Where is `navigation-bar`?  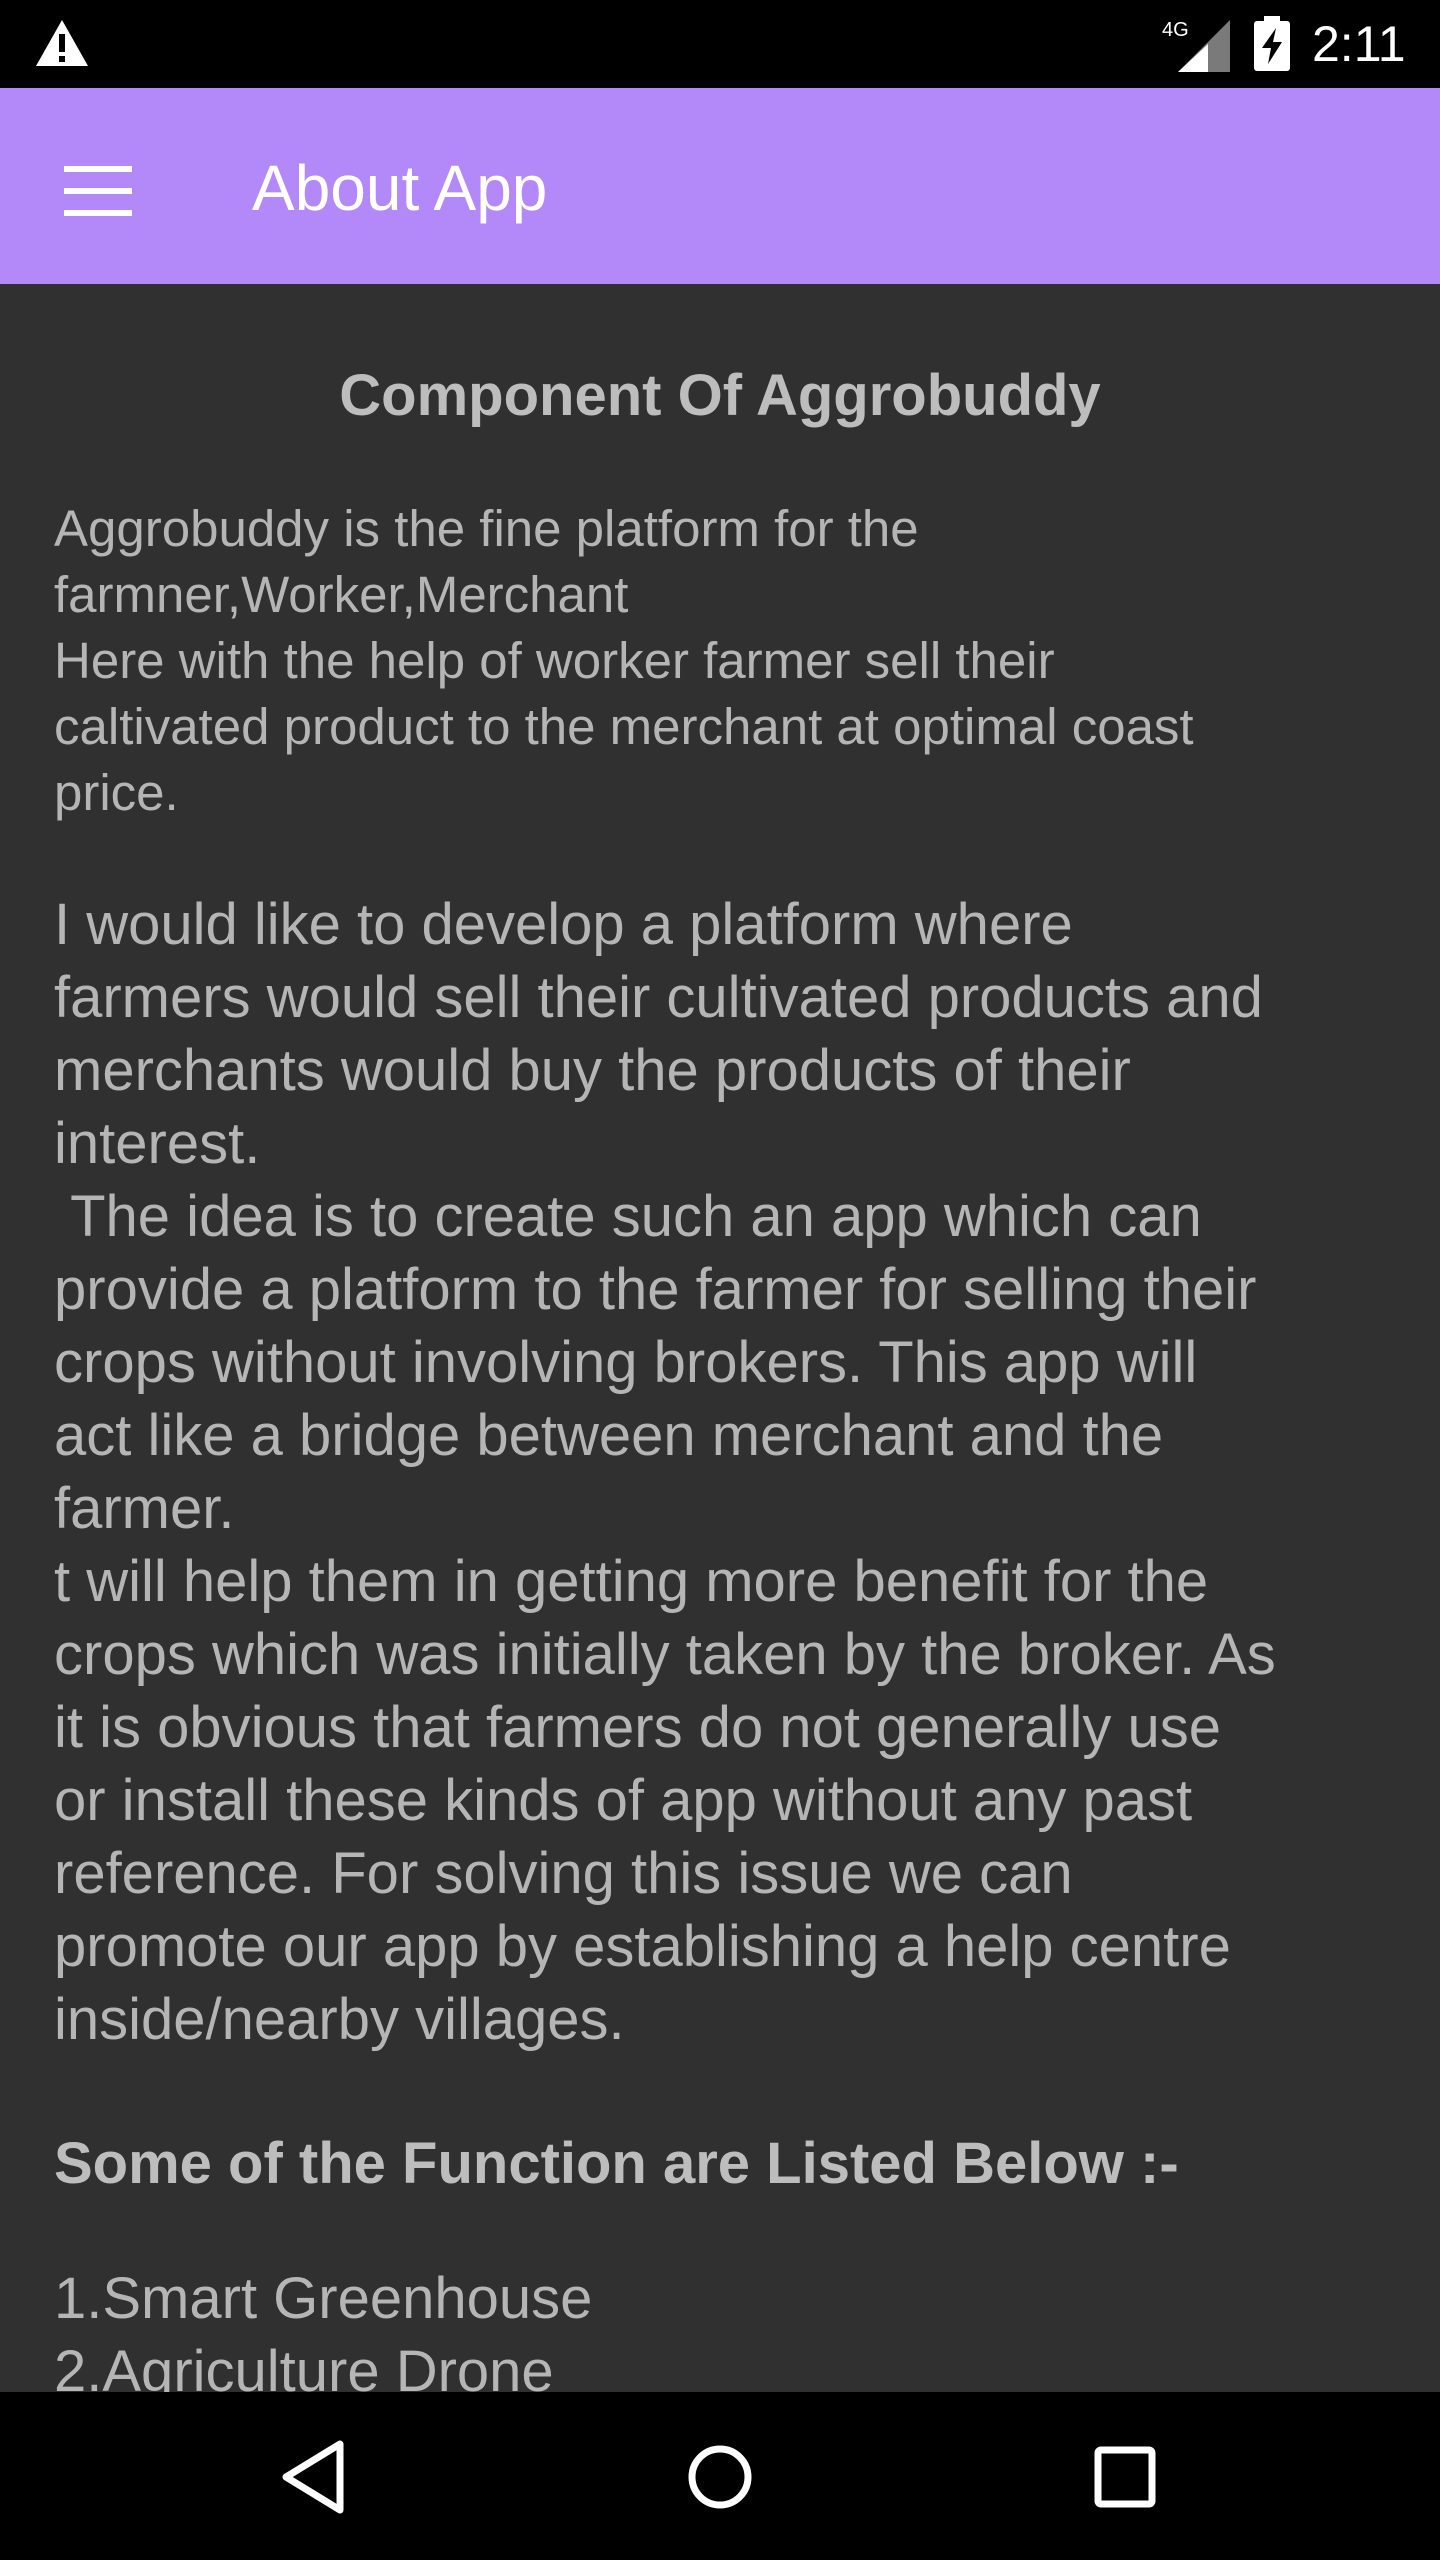
navigation-bar is located at coordinates (720, 2476).